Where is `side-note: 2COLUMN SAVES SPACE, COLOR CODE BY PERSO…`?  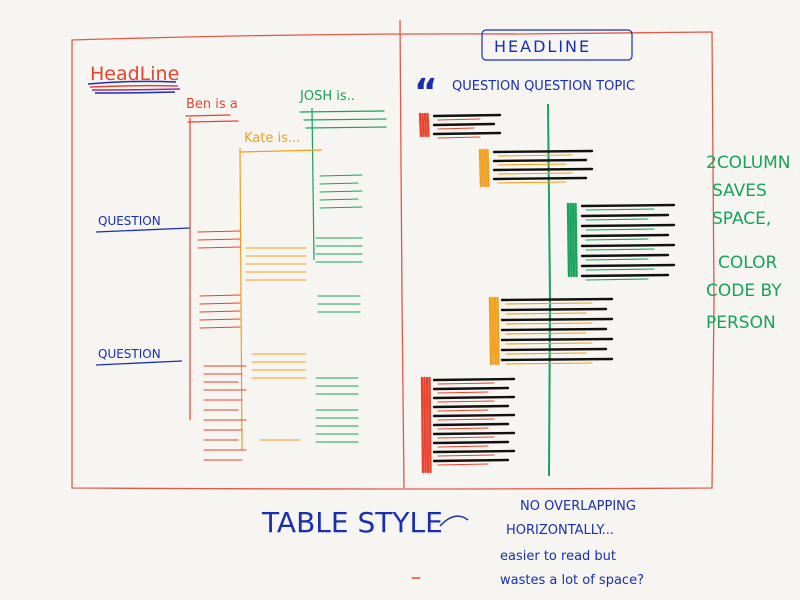 side-note: 2COLUMN SAVES SPACE, COLOR CODE BY PERSO… is located at coordinates (748, 243).